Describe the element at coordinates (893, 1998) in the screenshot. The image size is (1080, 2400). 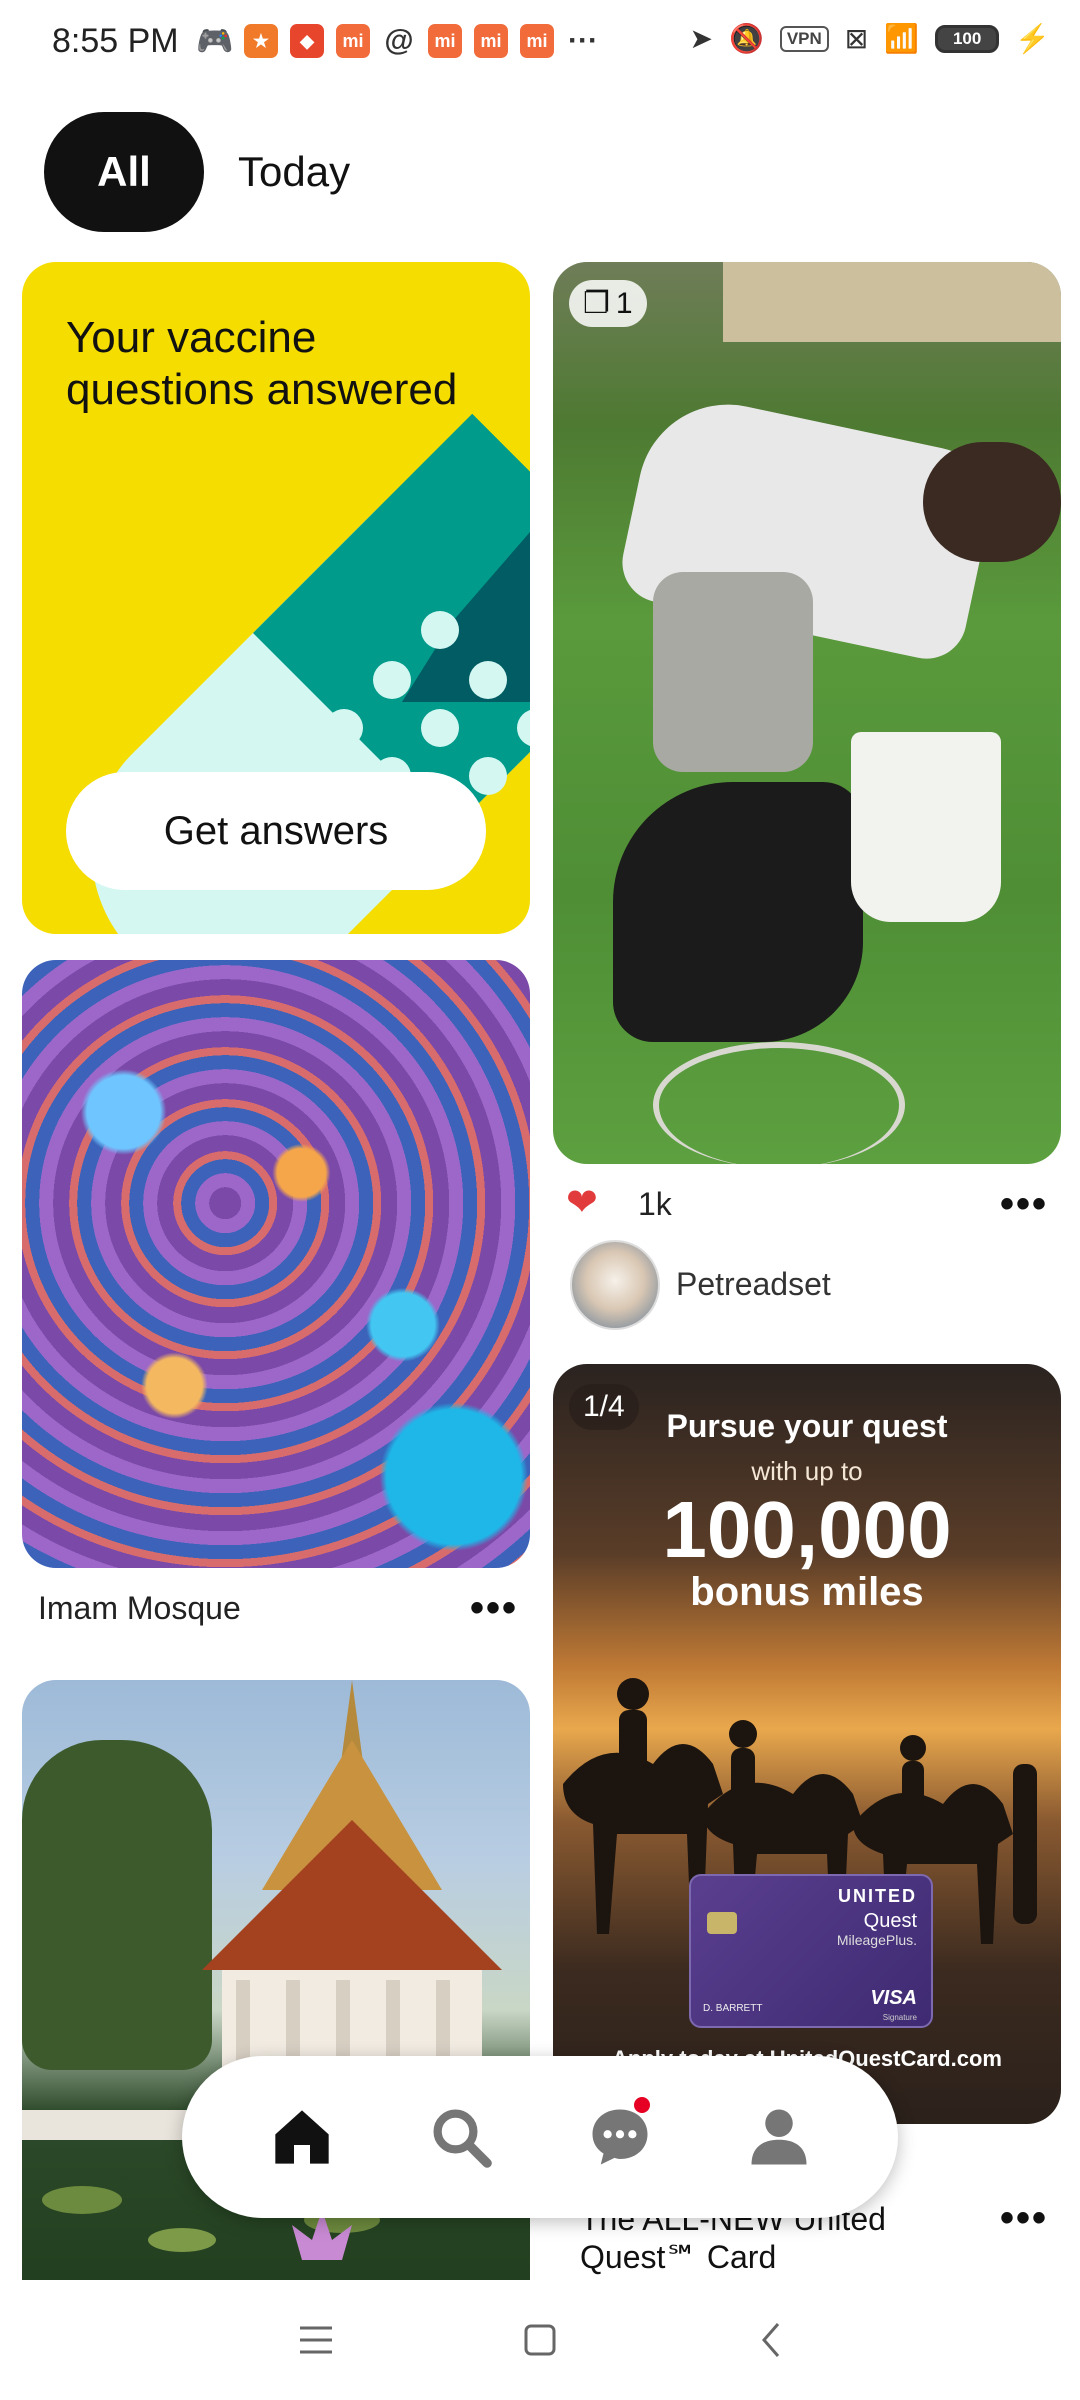
I see `card-network: VISA` at that location.